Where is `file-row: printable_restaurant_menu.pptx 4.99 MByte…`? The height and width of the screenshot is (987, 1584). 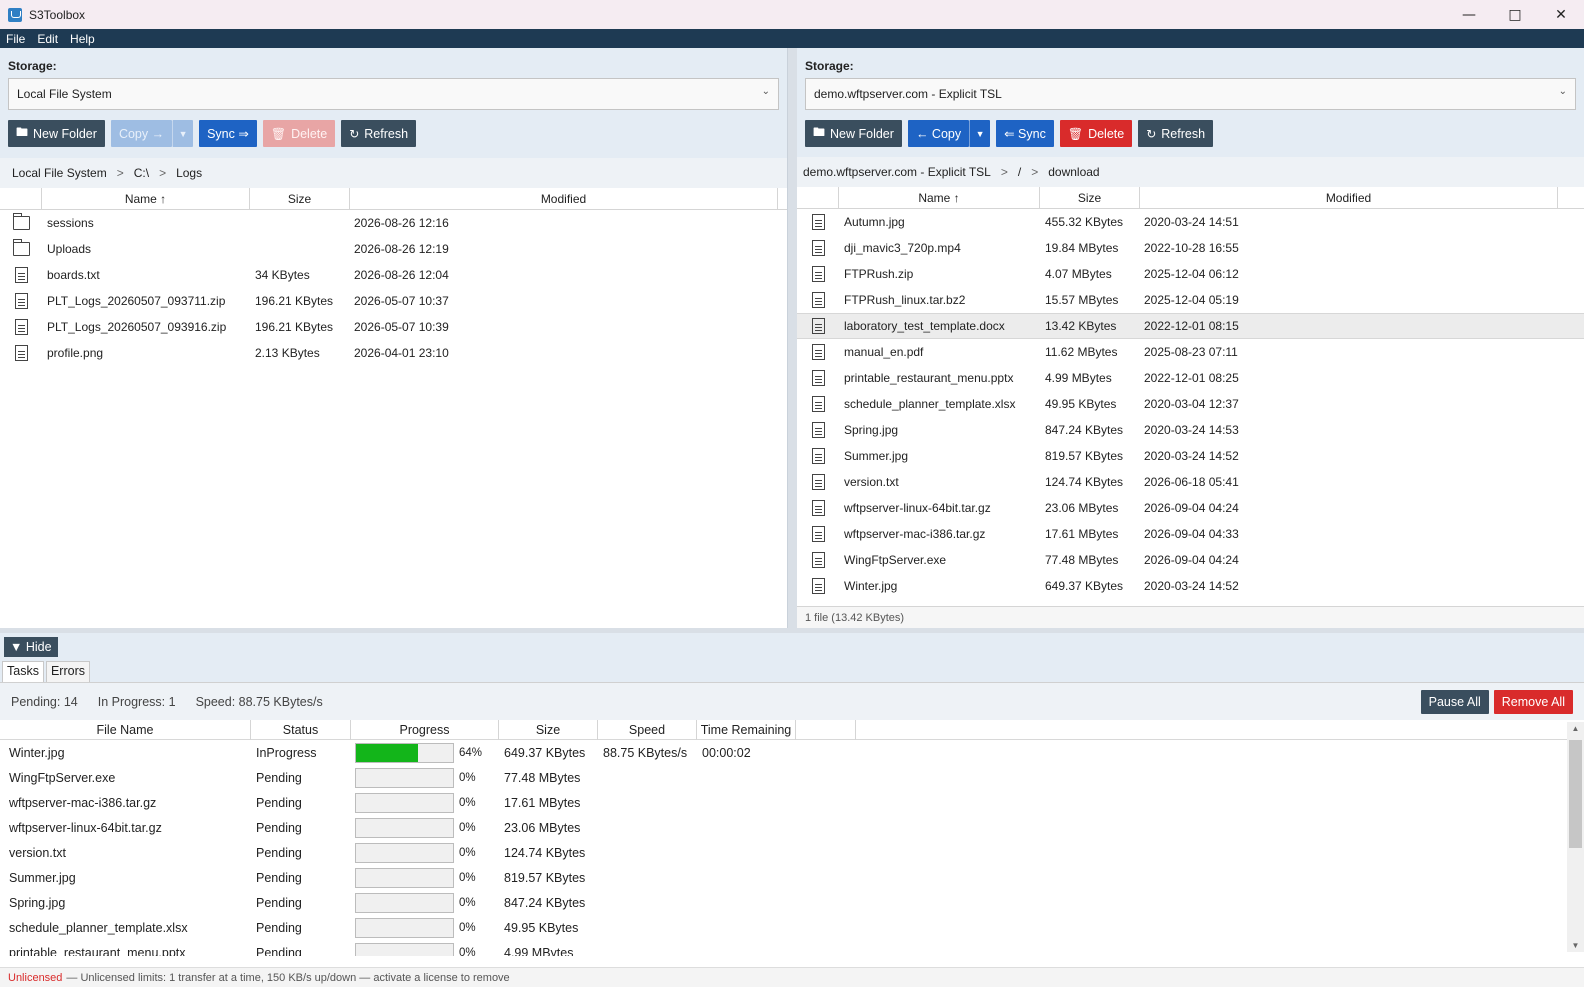
file-row: printable_restaurant_menu.pptx 4.99 MByte… is located at coordinates (1190, 378).